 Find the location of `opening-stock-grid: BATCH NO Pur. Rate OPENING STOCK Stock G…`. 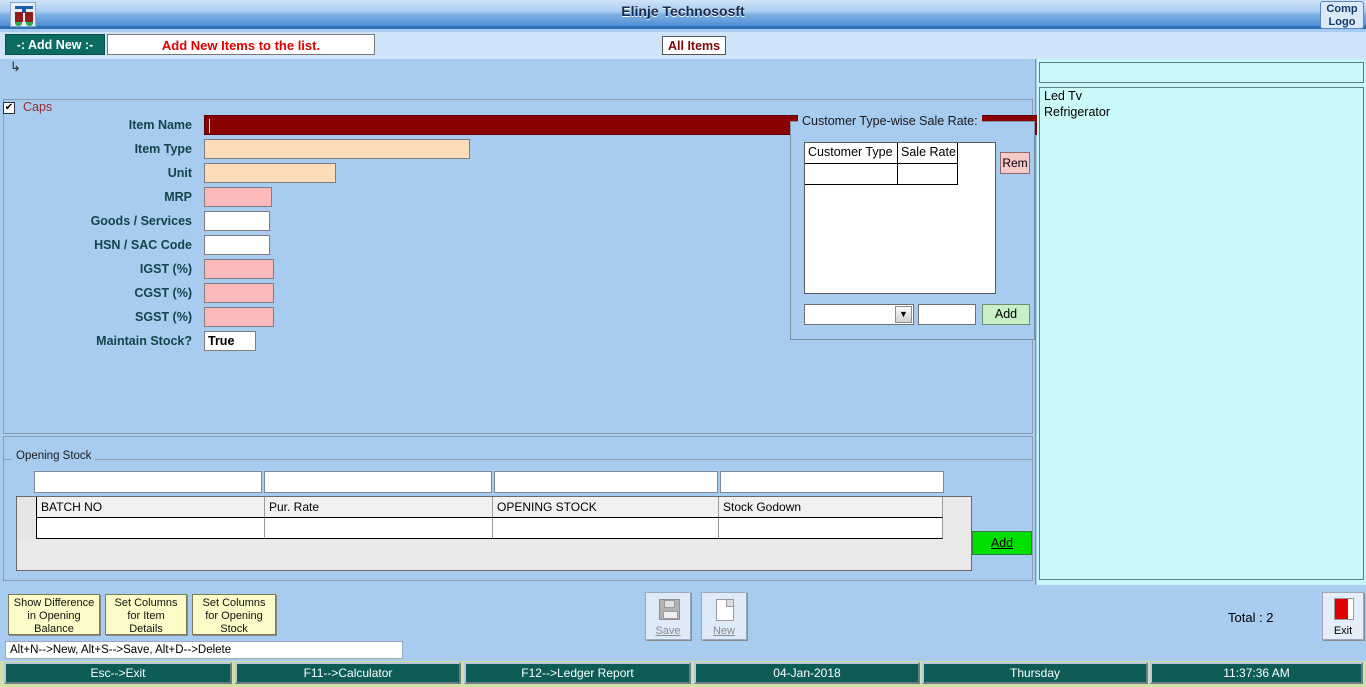

opening-stock-grid: BATCH NO Pur. Rate OPENING STOCK Stock G… is located at coordinates (494, 533).